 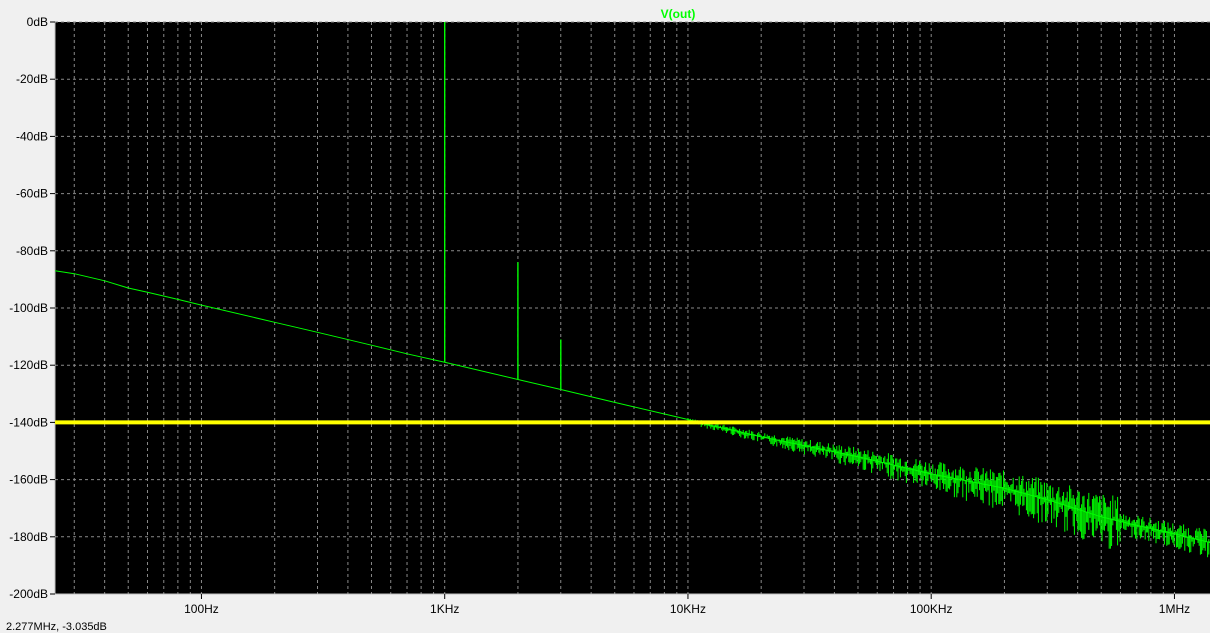 I want to click on y-tick-label: 0dB, so click(x=37, y=22).